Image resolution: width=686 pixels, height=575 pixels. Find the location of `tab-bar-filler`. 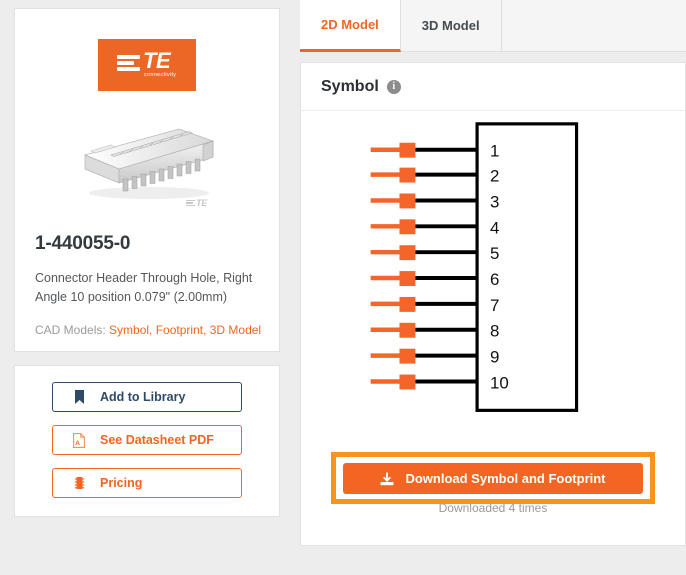

tab-bar-filler is located at coordinates (593, 25).